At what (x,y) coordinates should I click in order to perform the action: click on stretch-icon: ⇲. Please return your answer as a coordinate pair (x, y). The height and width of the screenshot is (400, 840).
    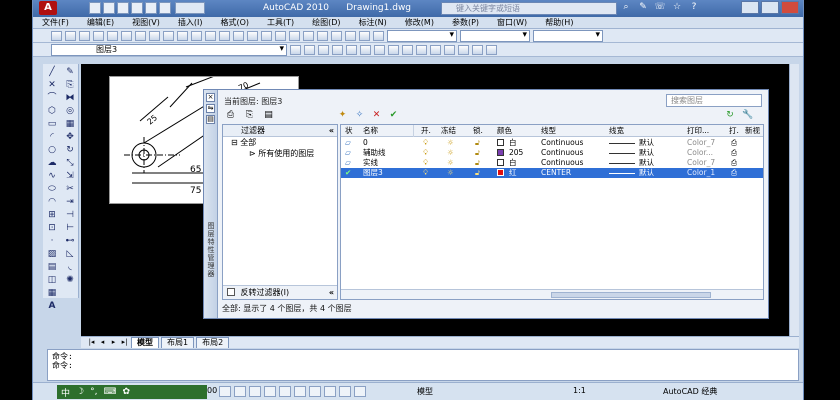
    Looking at the image, I should click on (70, 176).